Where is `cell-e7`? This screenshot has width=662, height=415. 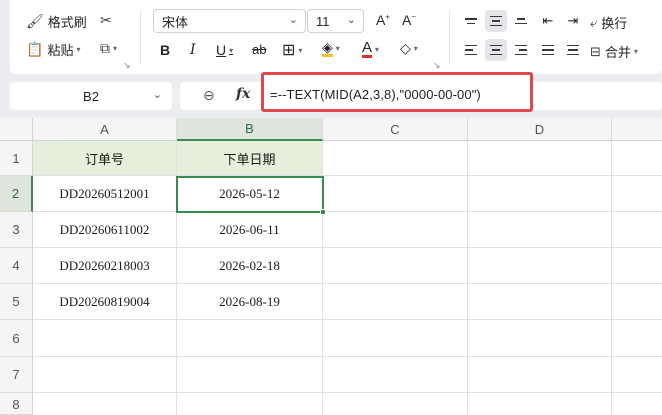 cell-e7 is located at coordinates (637, 375).